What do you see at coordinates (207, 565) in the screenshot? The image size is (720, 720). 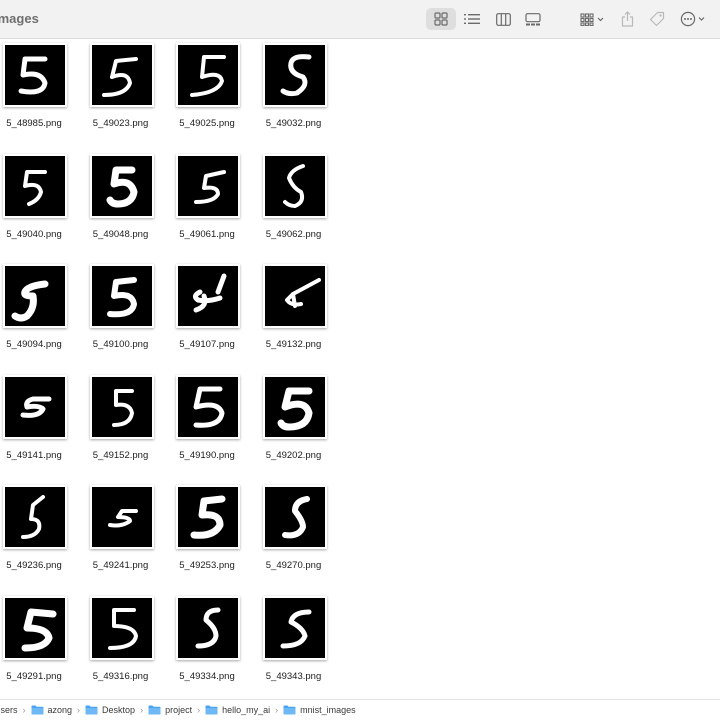 I see `file-name: 5_49253.png` at bounding box center [207, 565].